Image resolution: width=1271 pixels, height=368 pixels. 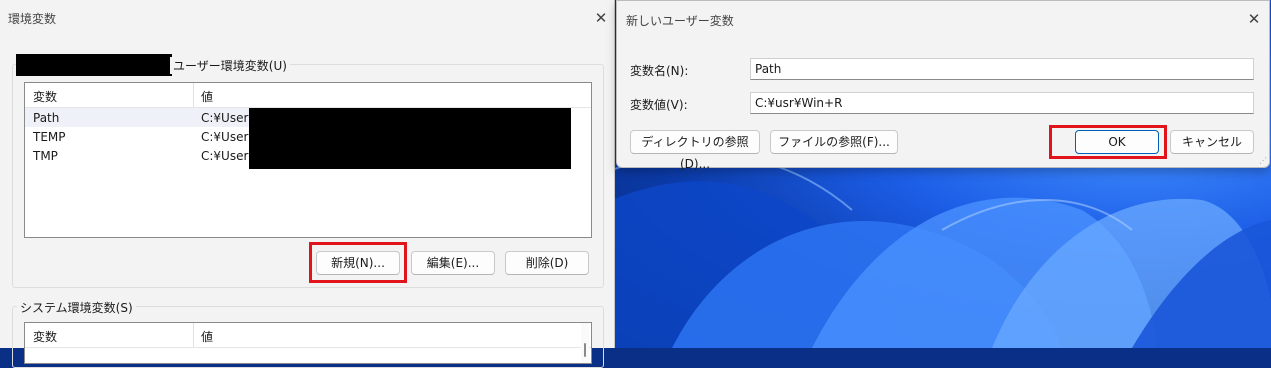 I want to click on variable-value-input, so click(x=1002, y=103).